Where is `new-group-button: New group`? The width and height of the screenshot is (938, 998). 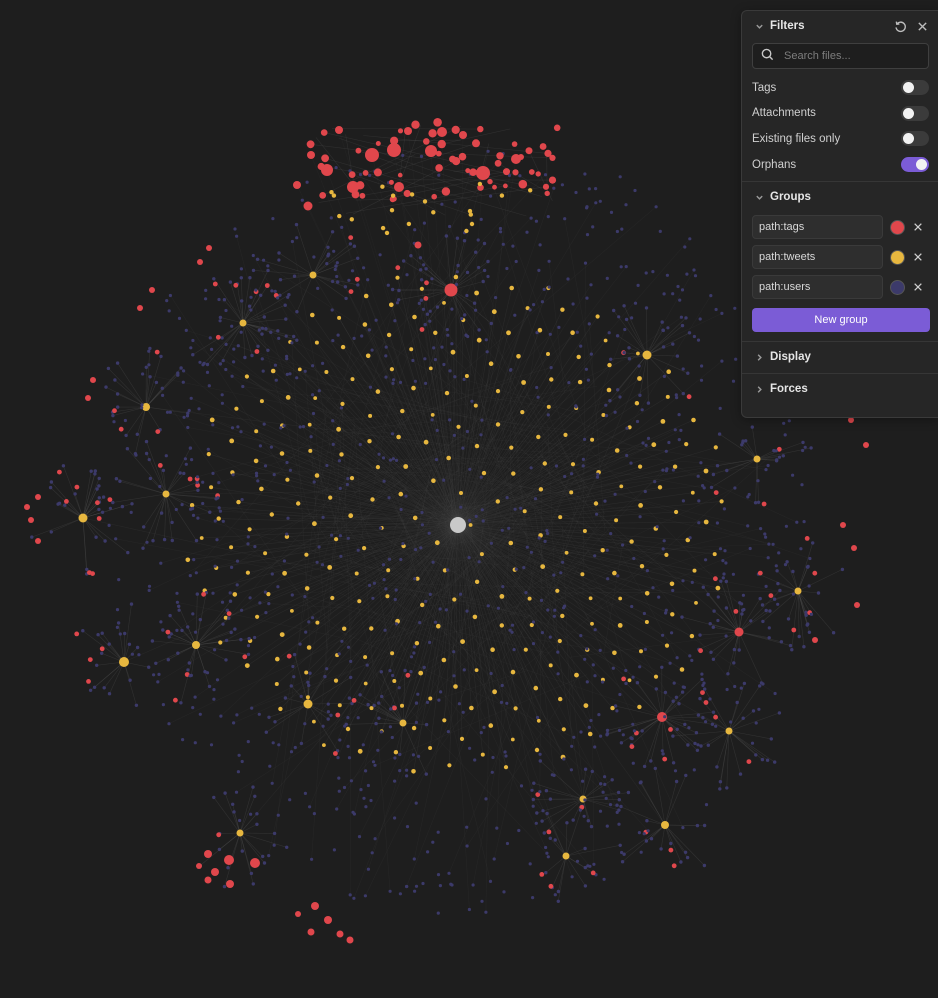 new-group-button: New group is located at coordinates (841, 320).